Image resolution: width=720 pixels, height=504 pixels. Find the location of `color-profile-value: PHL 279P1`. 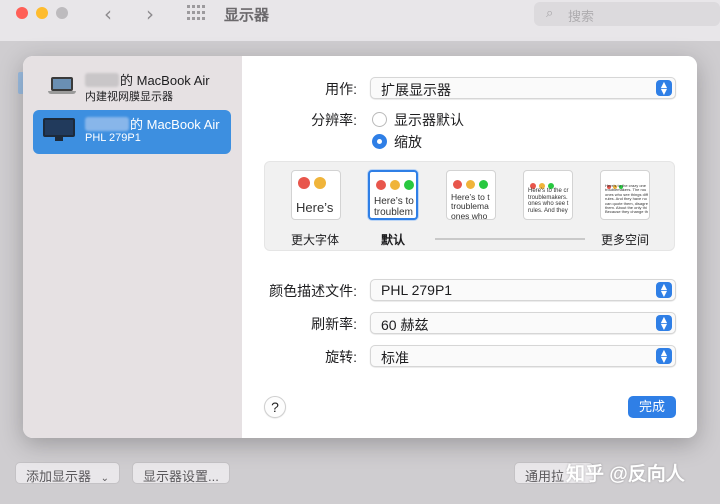

color-profile-value: PHL 279P1 is located at coordinates (417, 290).